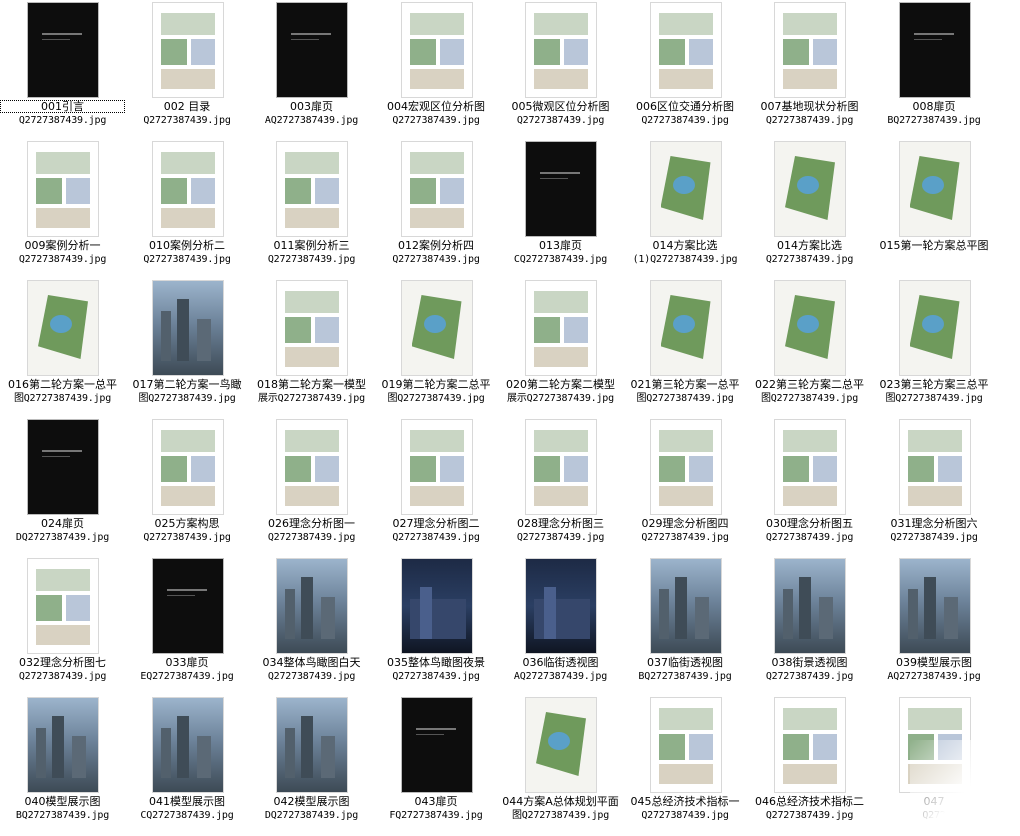  What do you see at coordinates (934, 662) in the screenshot?
I see `file-name-label: 039模型展示图` at bounding box center [934, 662].